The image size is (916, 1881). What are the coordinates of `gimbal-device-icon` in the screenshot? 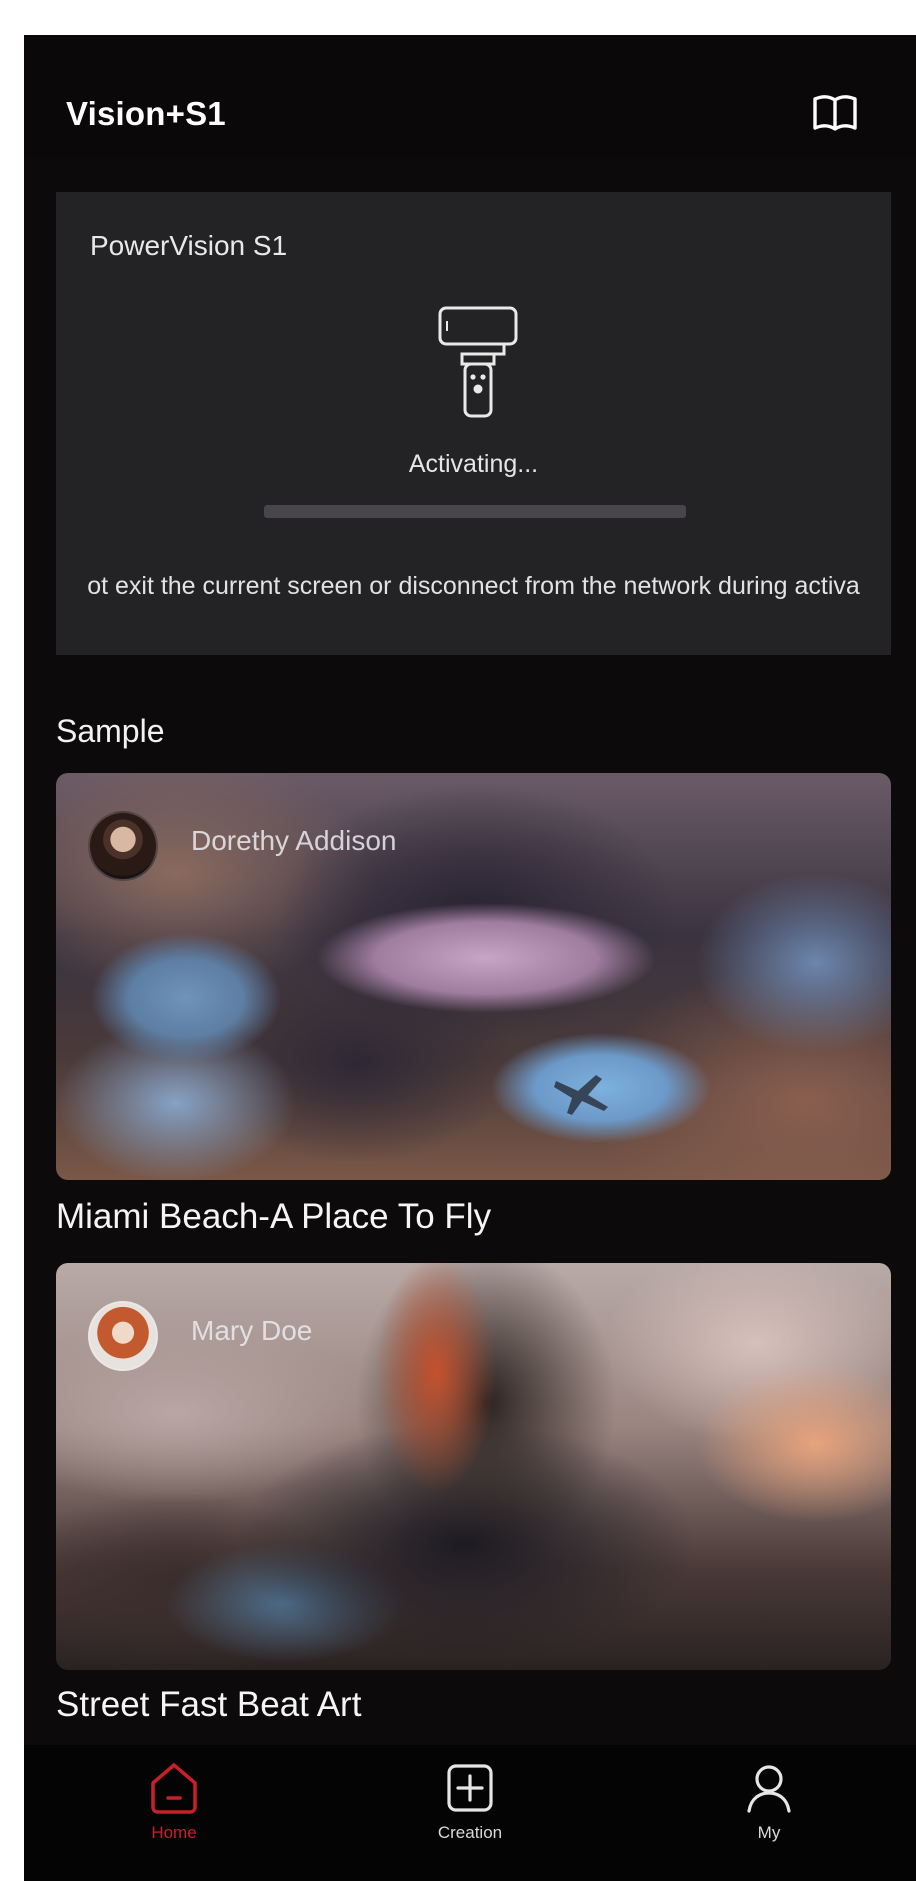 It's located at (478, 362).